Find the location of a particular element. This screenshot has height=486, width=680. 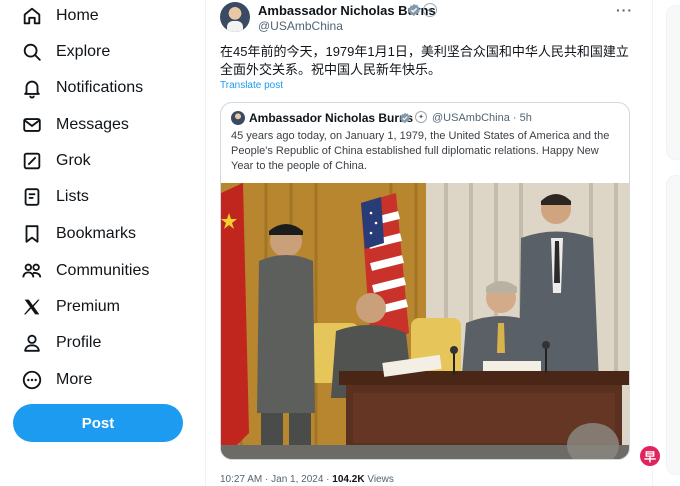

nav-home: Home is located at coordinates (59, 16).